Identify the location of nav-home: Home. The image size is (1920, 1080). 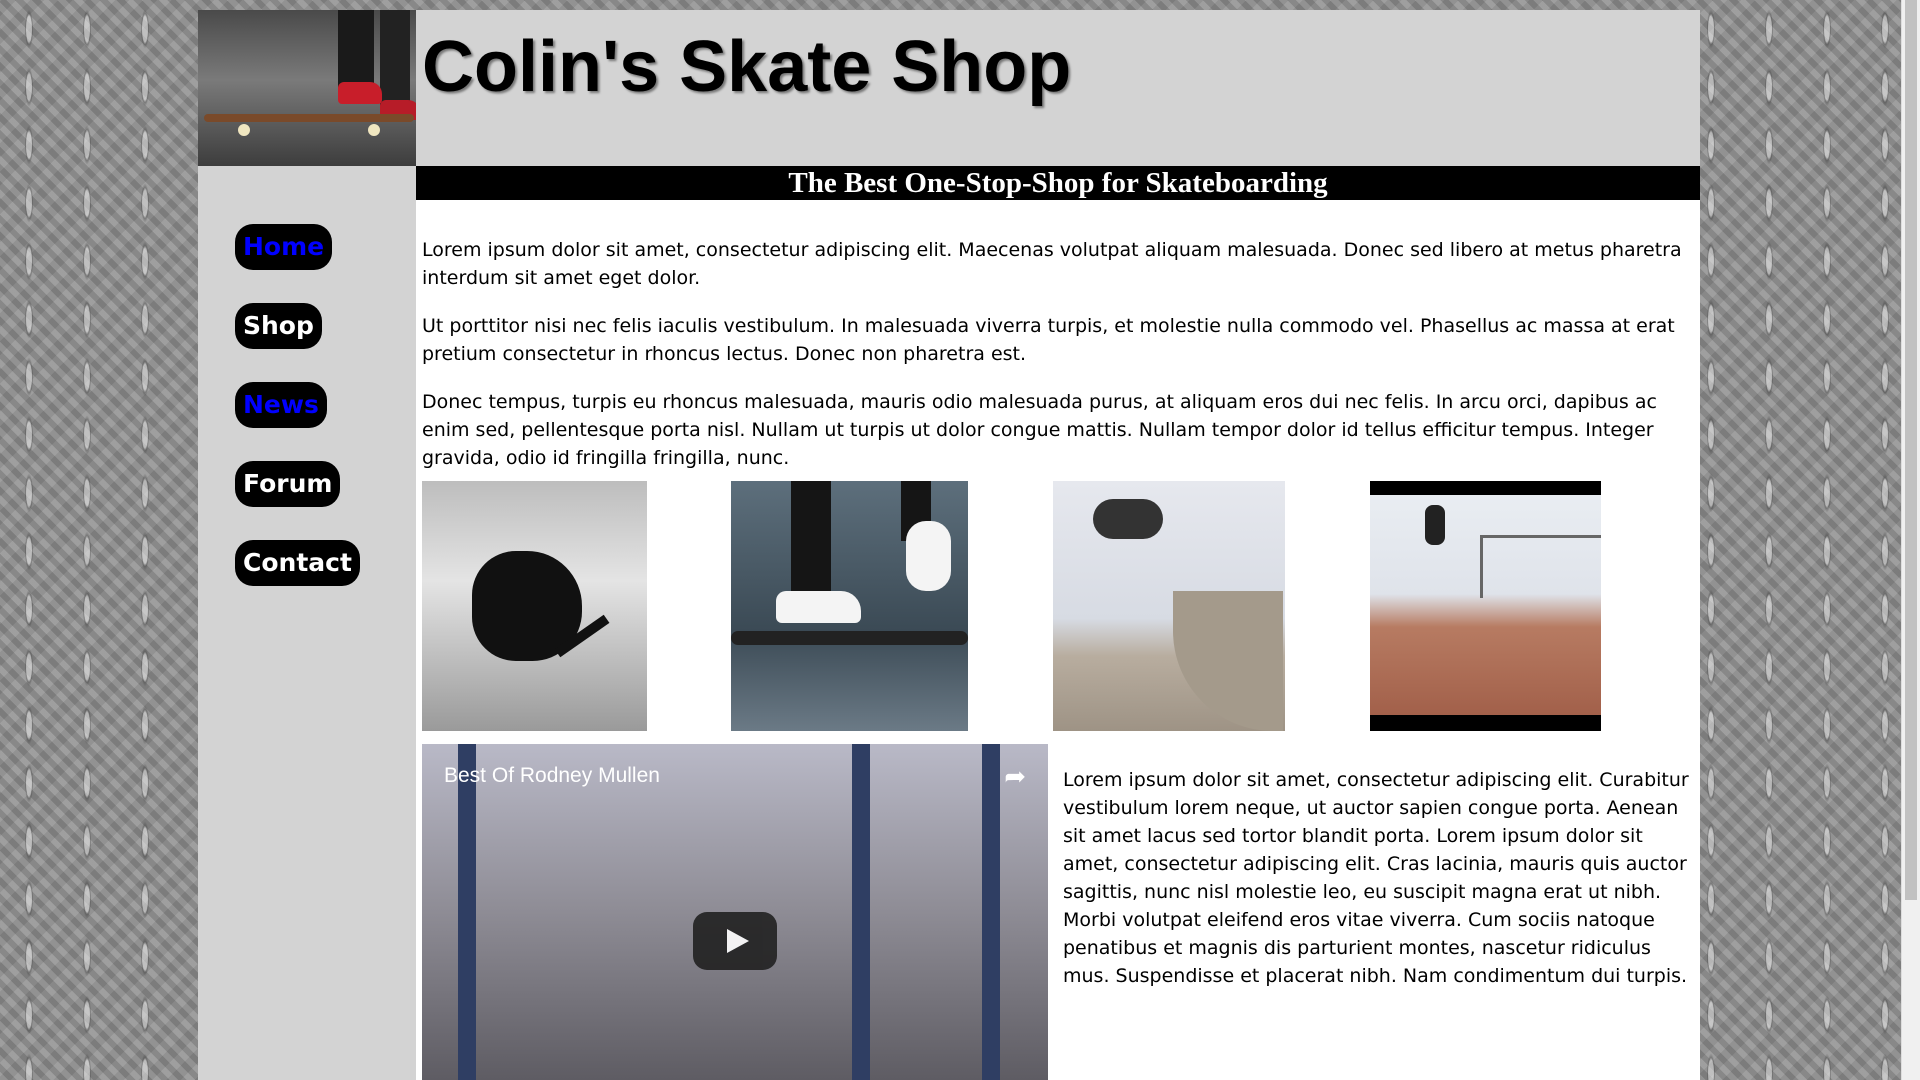
(284, 247).